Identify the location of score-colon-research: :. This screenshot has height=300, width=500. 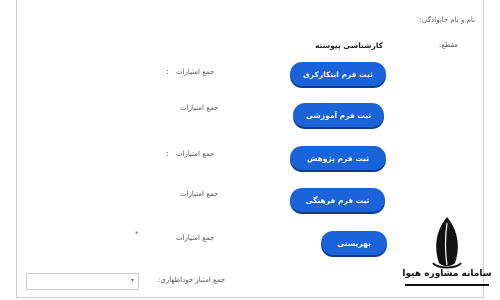
(167, 153).